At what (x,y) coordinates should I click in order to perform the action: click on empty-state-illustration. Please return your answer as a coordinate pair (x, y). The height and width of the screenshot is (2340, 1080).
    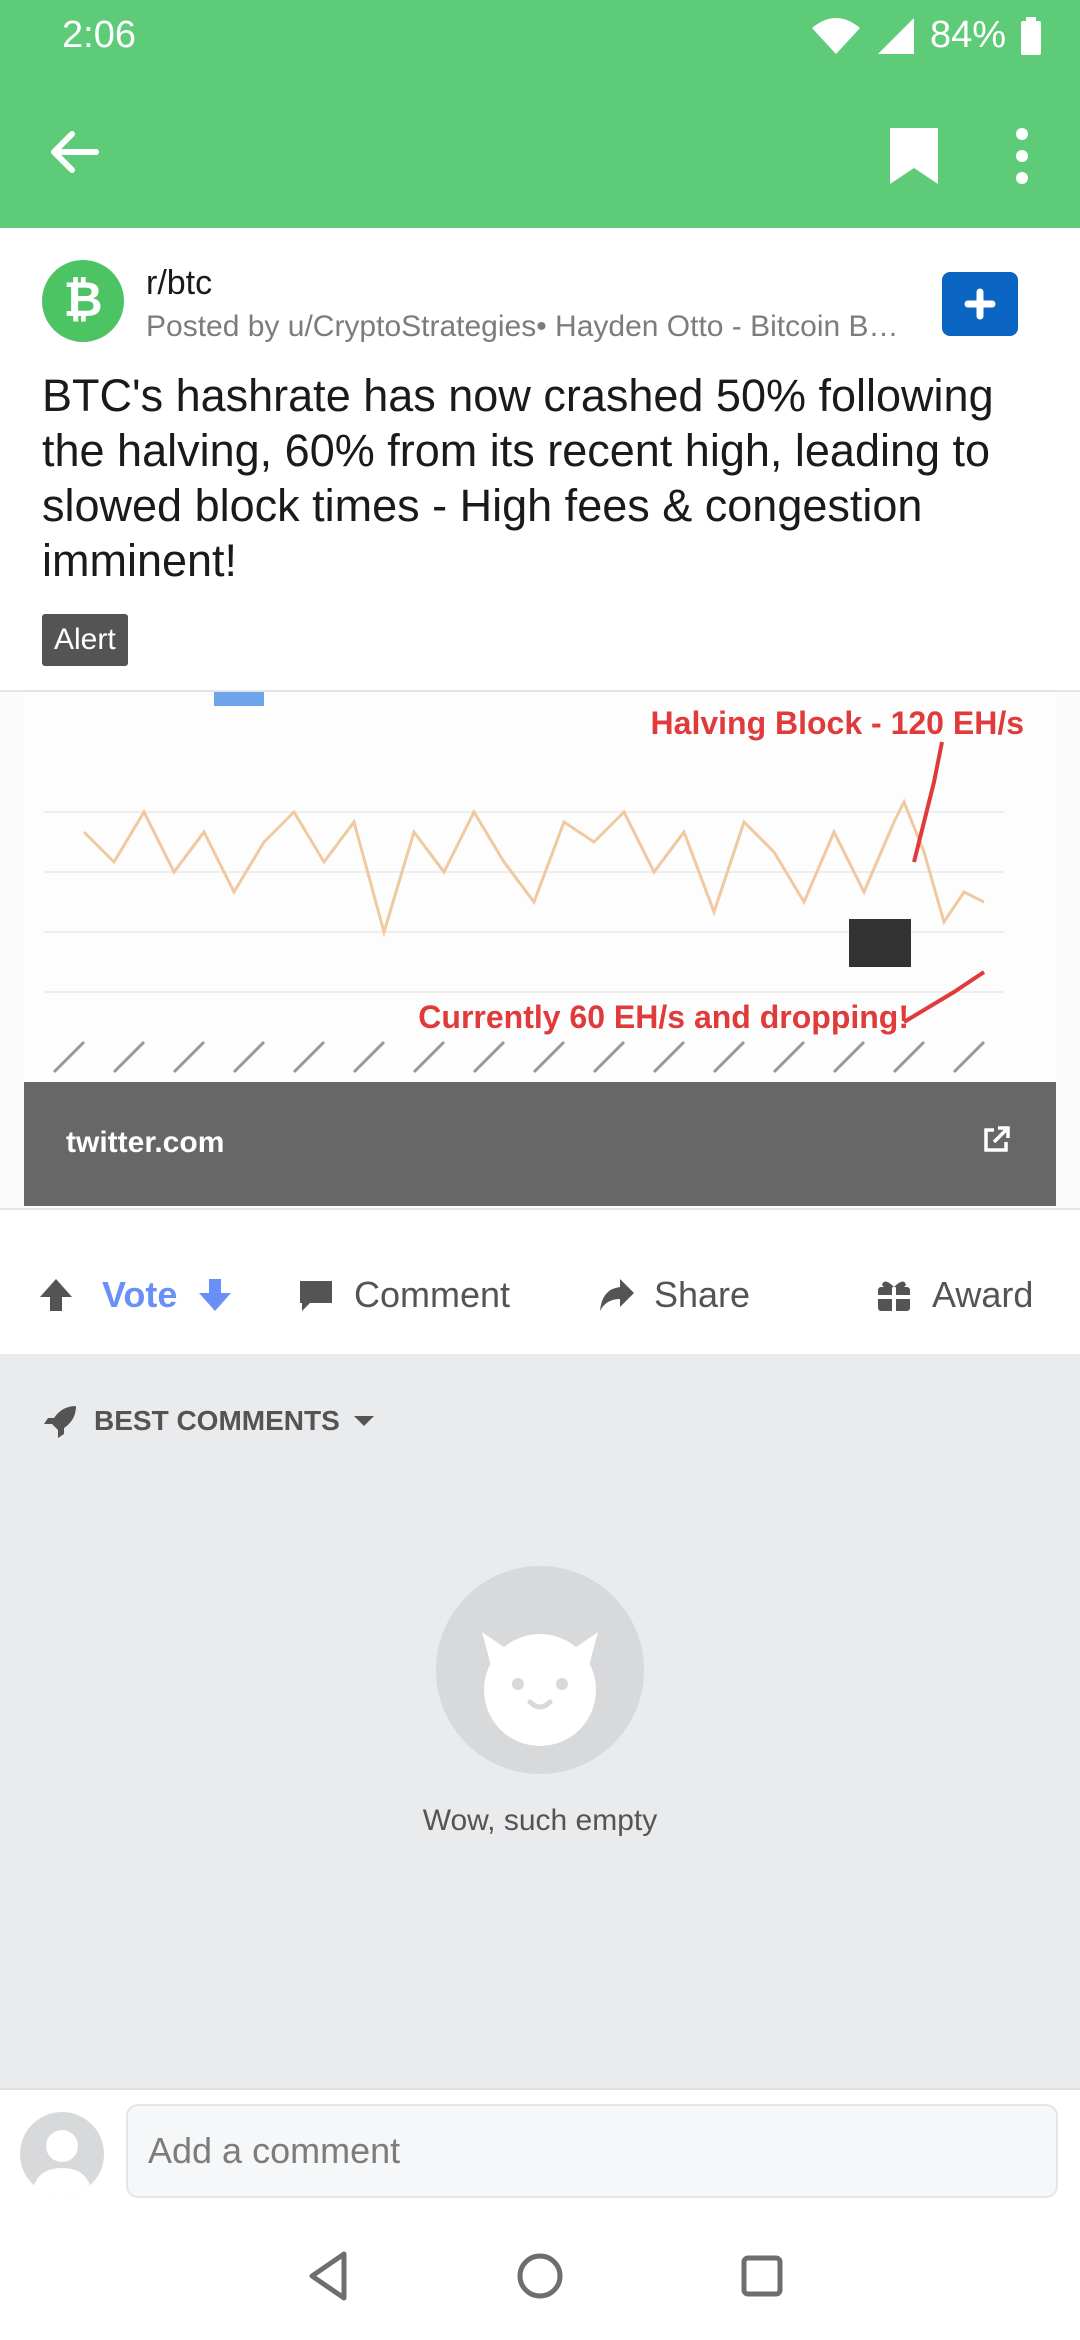
    Looking at the image, I should click on (540, 1670).